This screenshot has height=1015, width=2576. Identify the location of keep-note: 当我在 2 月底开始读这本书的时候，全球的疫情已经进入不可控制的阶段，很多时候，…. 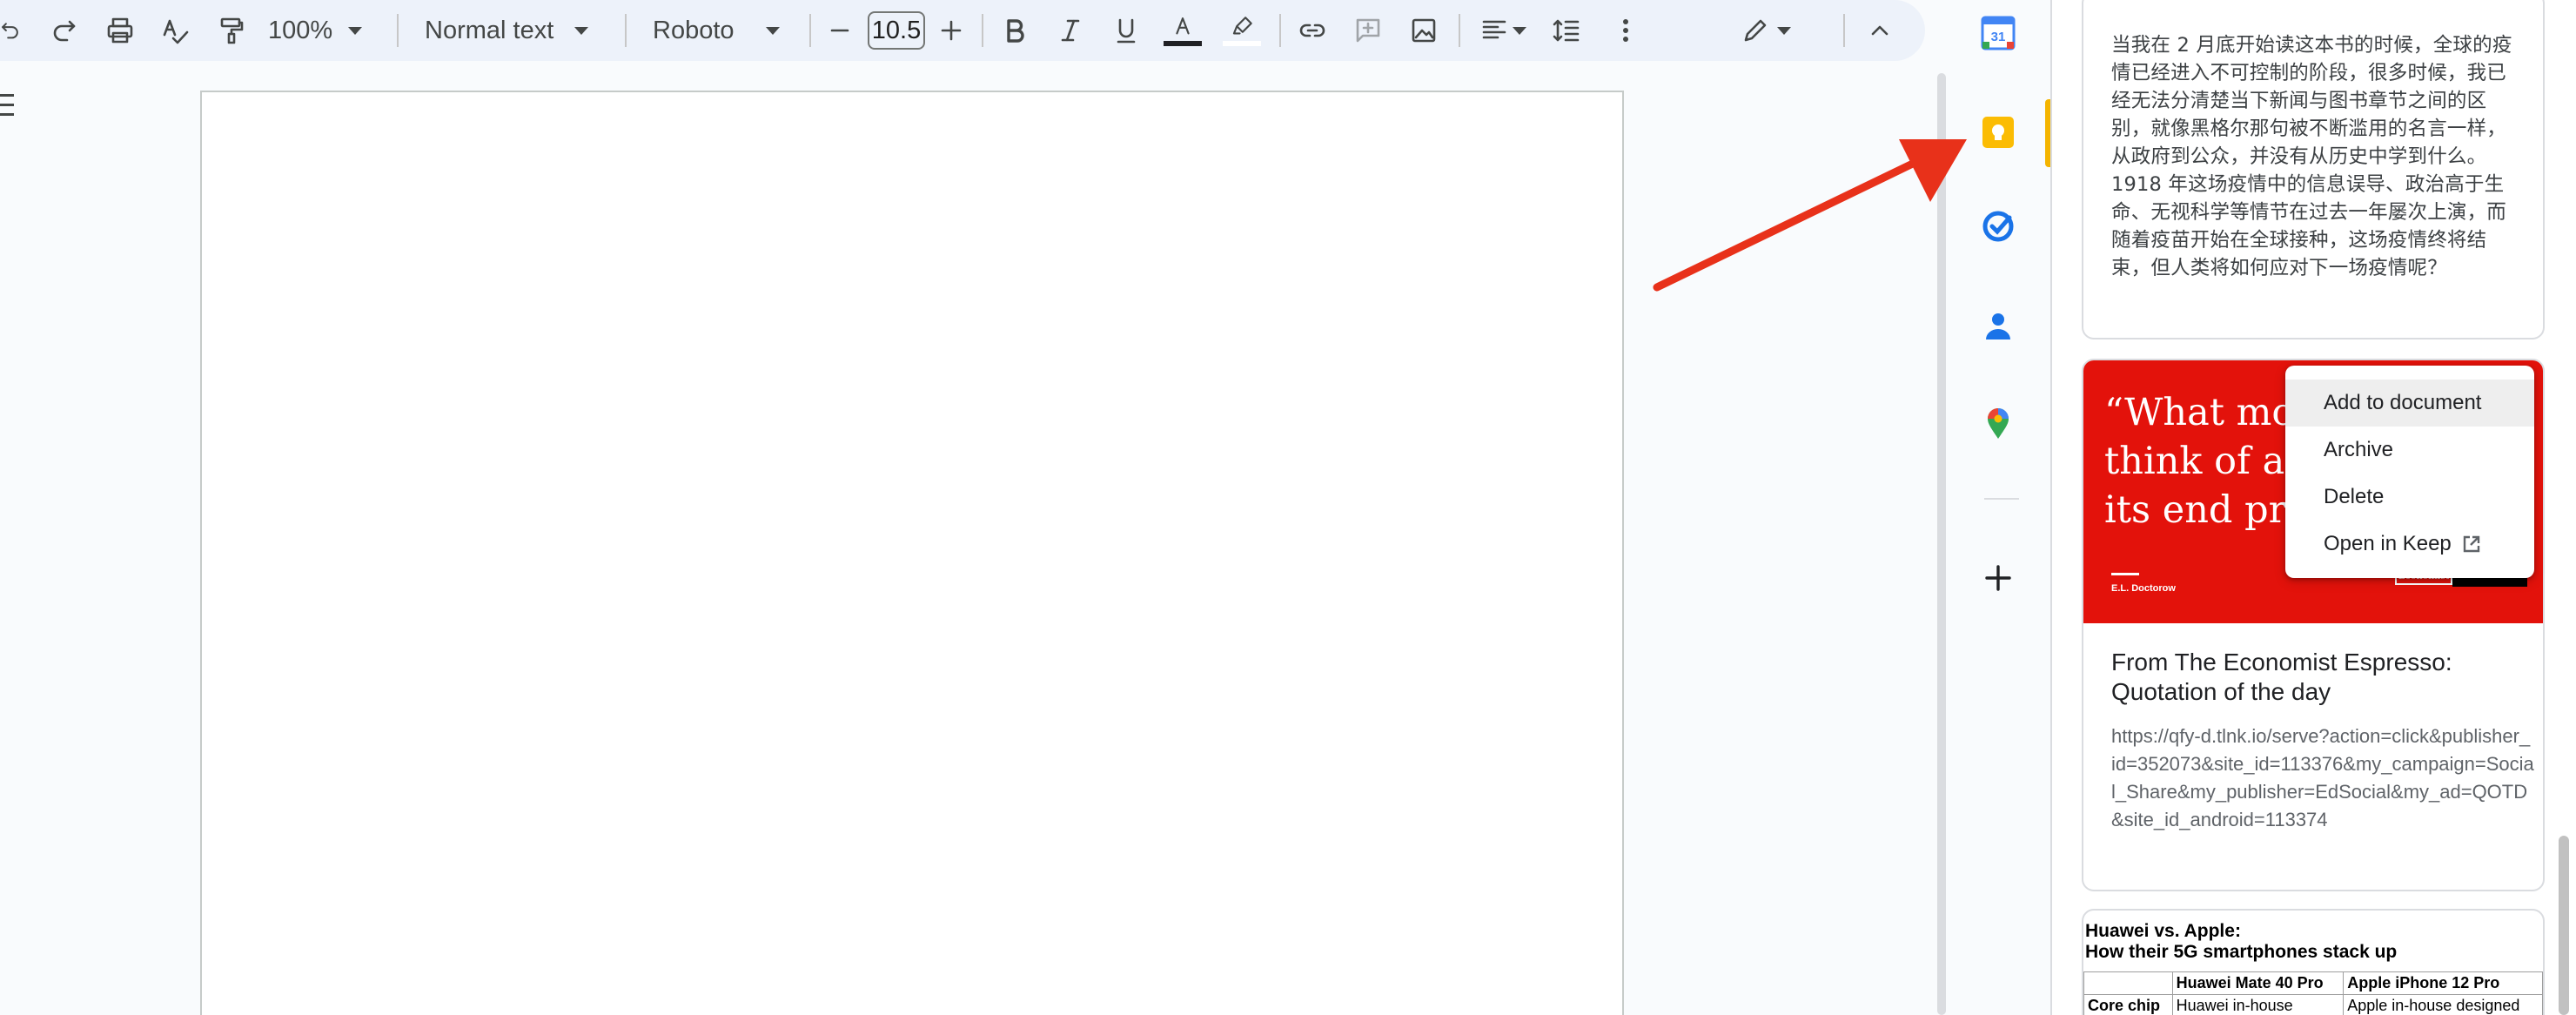
(2313, 170).